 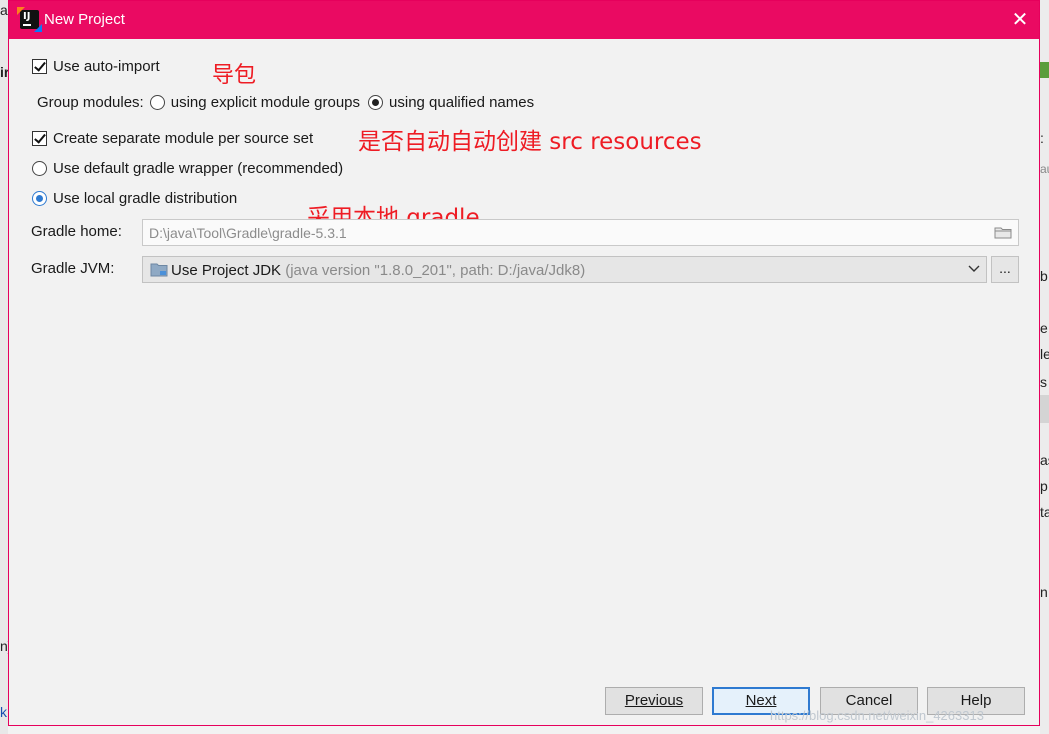 I want to click on default-wrapper-option: Use default gradle wrapper (recommended), so click(x=187, y=168).